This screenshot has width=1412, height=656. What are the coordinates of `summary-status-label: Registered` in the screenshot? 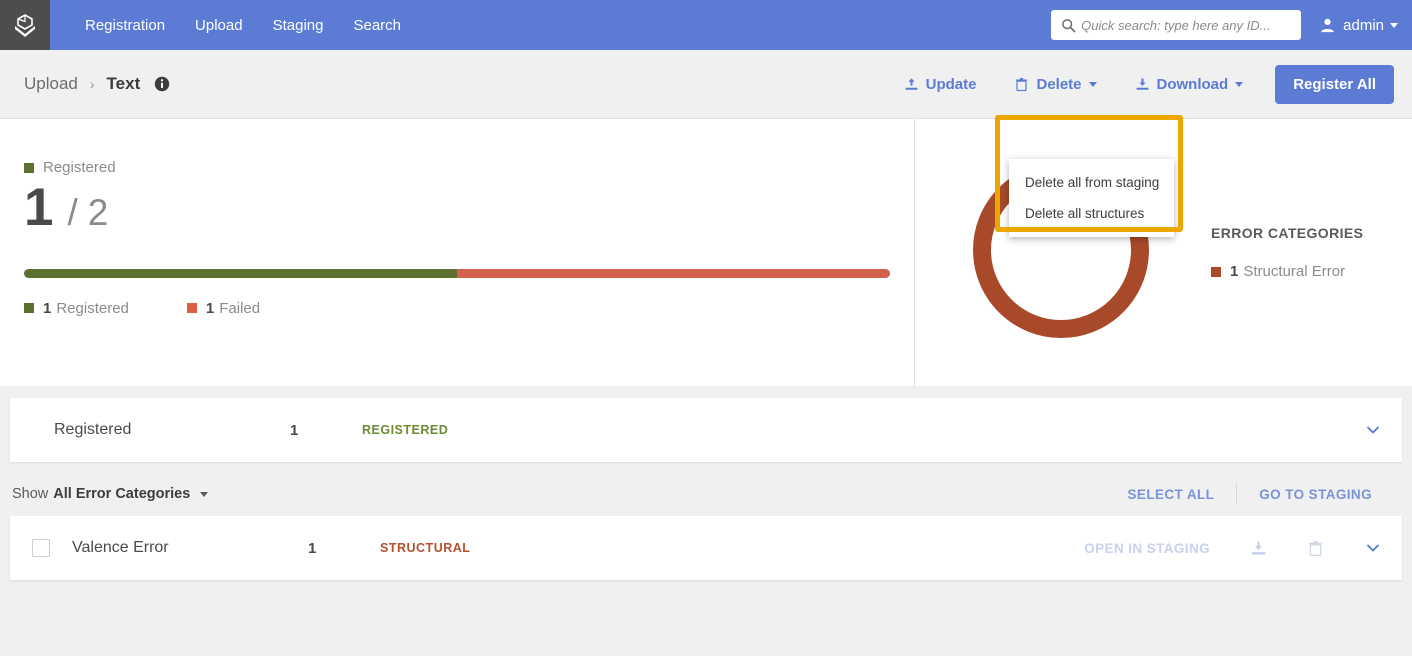 It's located at (79, 167).